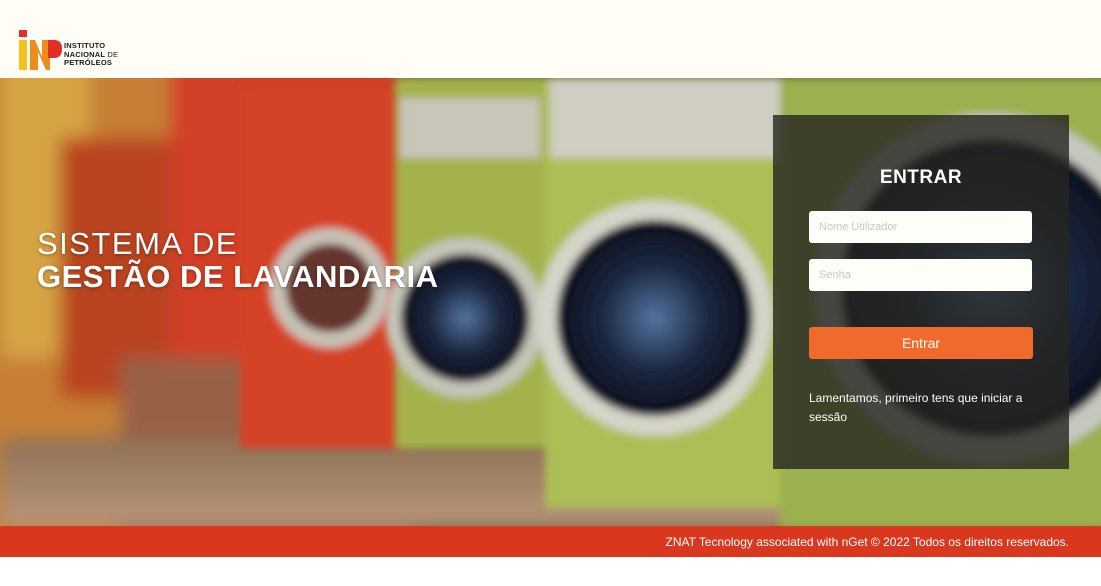 The width and height of the screenshot is (1101, 586). Describe the element at coordinates (138, 243) in the screenshot. I see `system-title-line-1: SISTEMA DE` at that location.